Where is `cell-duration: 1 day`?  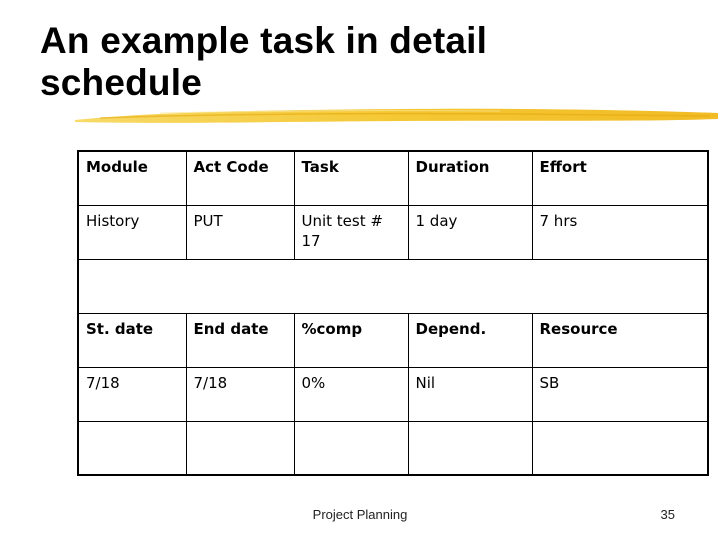 cell-duration: 1 day is located at coordinates (470, 232).